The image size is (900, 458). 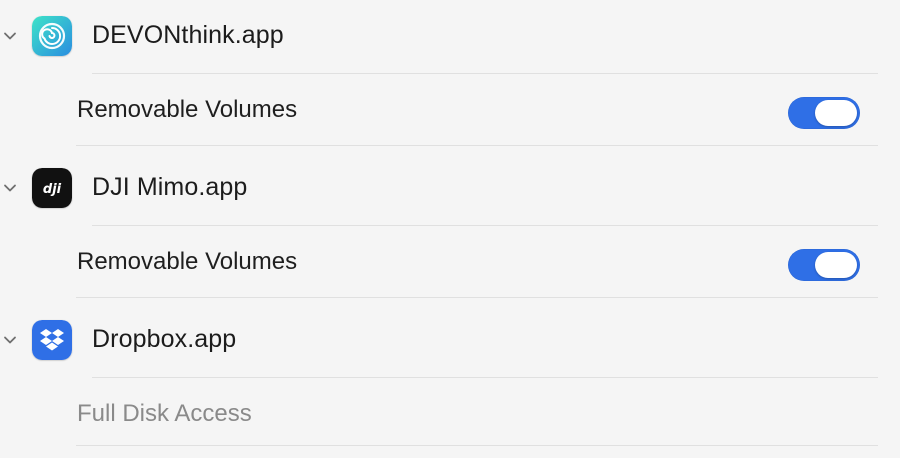 What do you see at coordinates (170, 187) in the screenshot?
I see `app-name: DJI Mimo.app` at bounding box center [170, 187].